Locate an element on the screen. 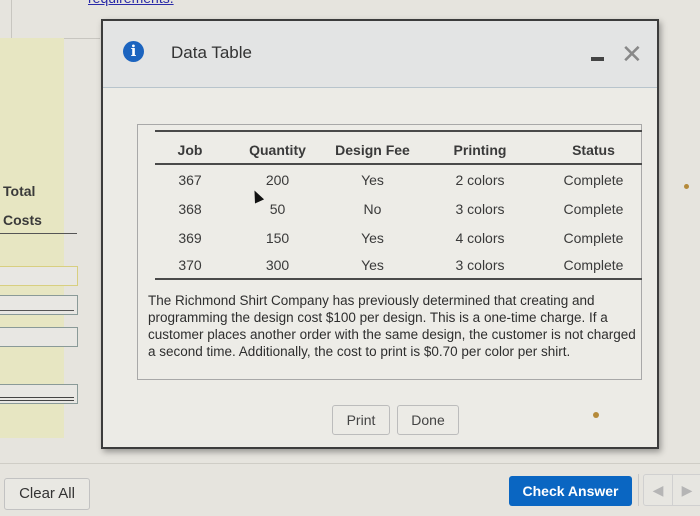 This screenshot has width=700, height=516. cell-design-fee: No is located at coordinates (372, 208).